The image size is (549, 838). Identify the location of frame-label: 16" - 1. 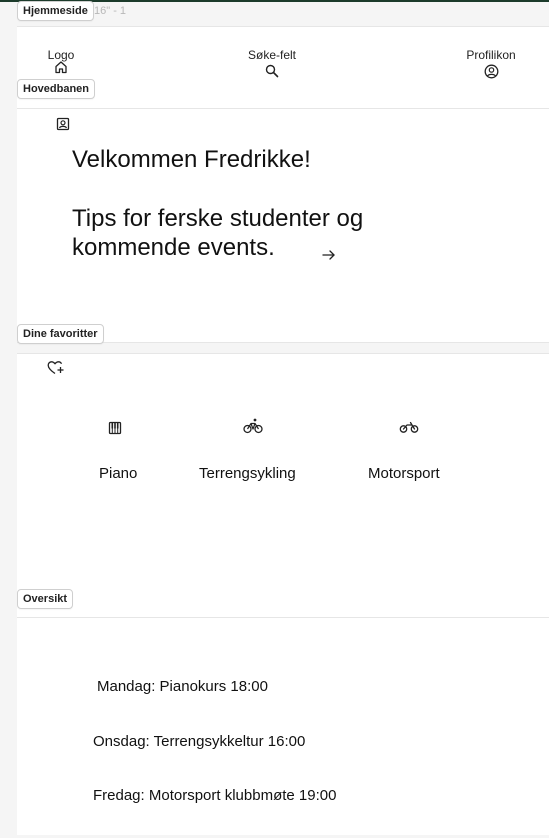
(110, 11).